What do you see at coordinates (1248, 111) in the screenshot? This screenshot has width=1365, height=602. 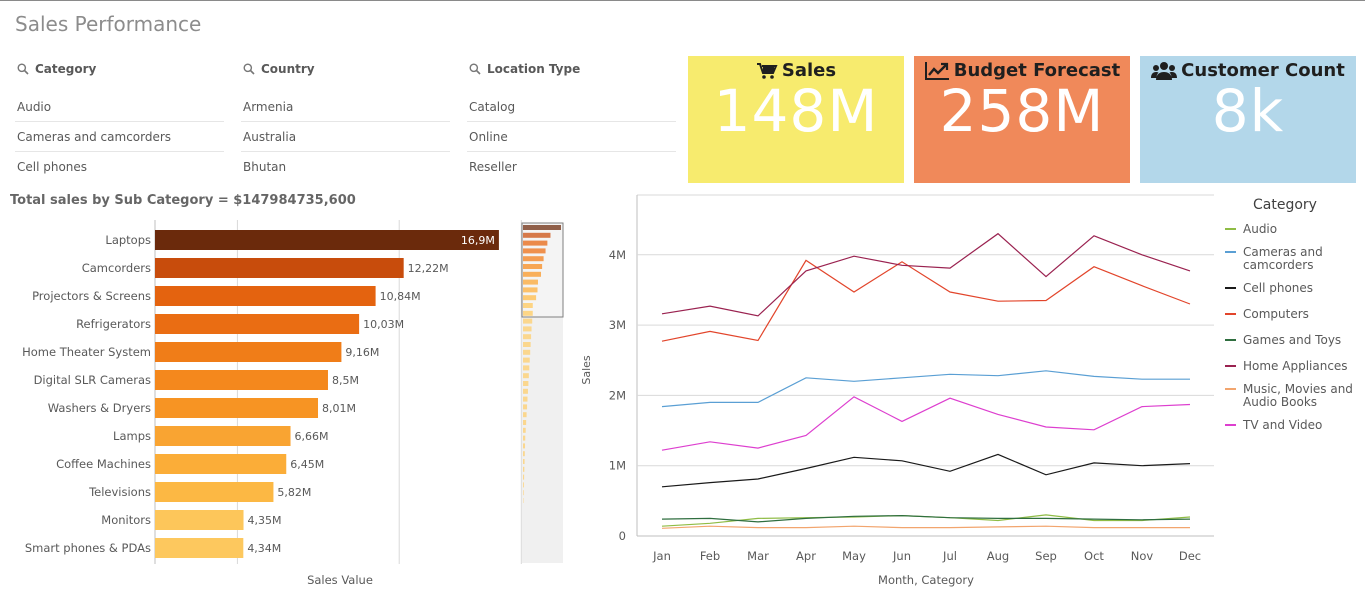 I see `kpi-value: 8k` at bounding box center [1248, 111].